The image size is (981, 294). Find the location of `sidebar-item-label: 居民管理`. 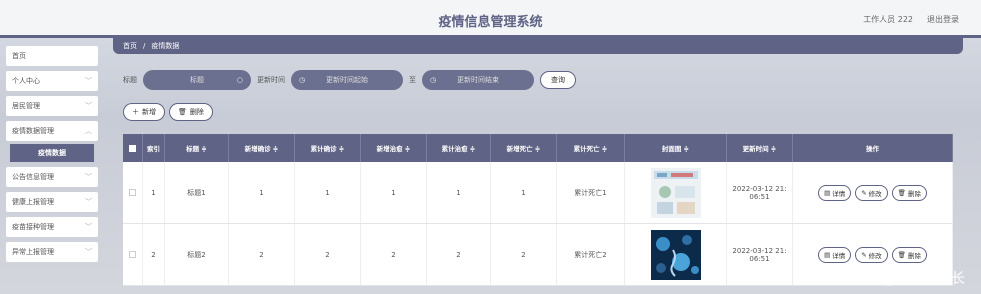

sidebar-item-label: 居民管理 is located at coordinates (26, 106).